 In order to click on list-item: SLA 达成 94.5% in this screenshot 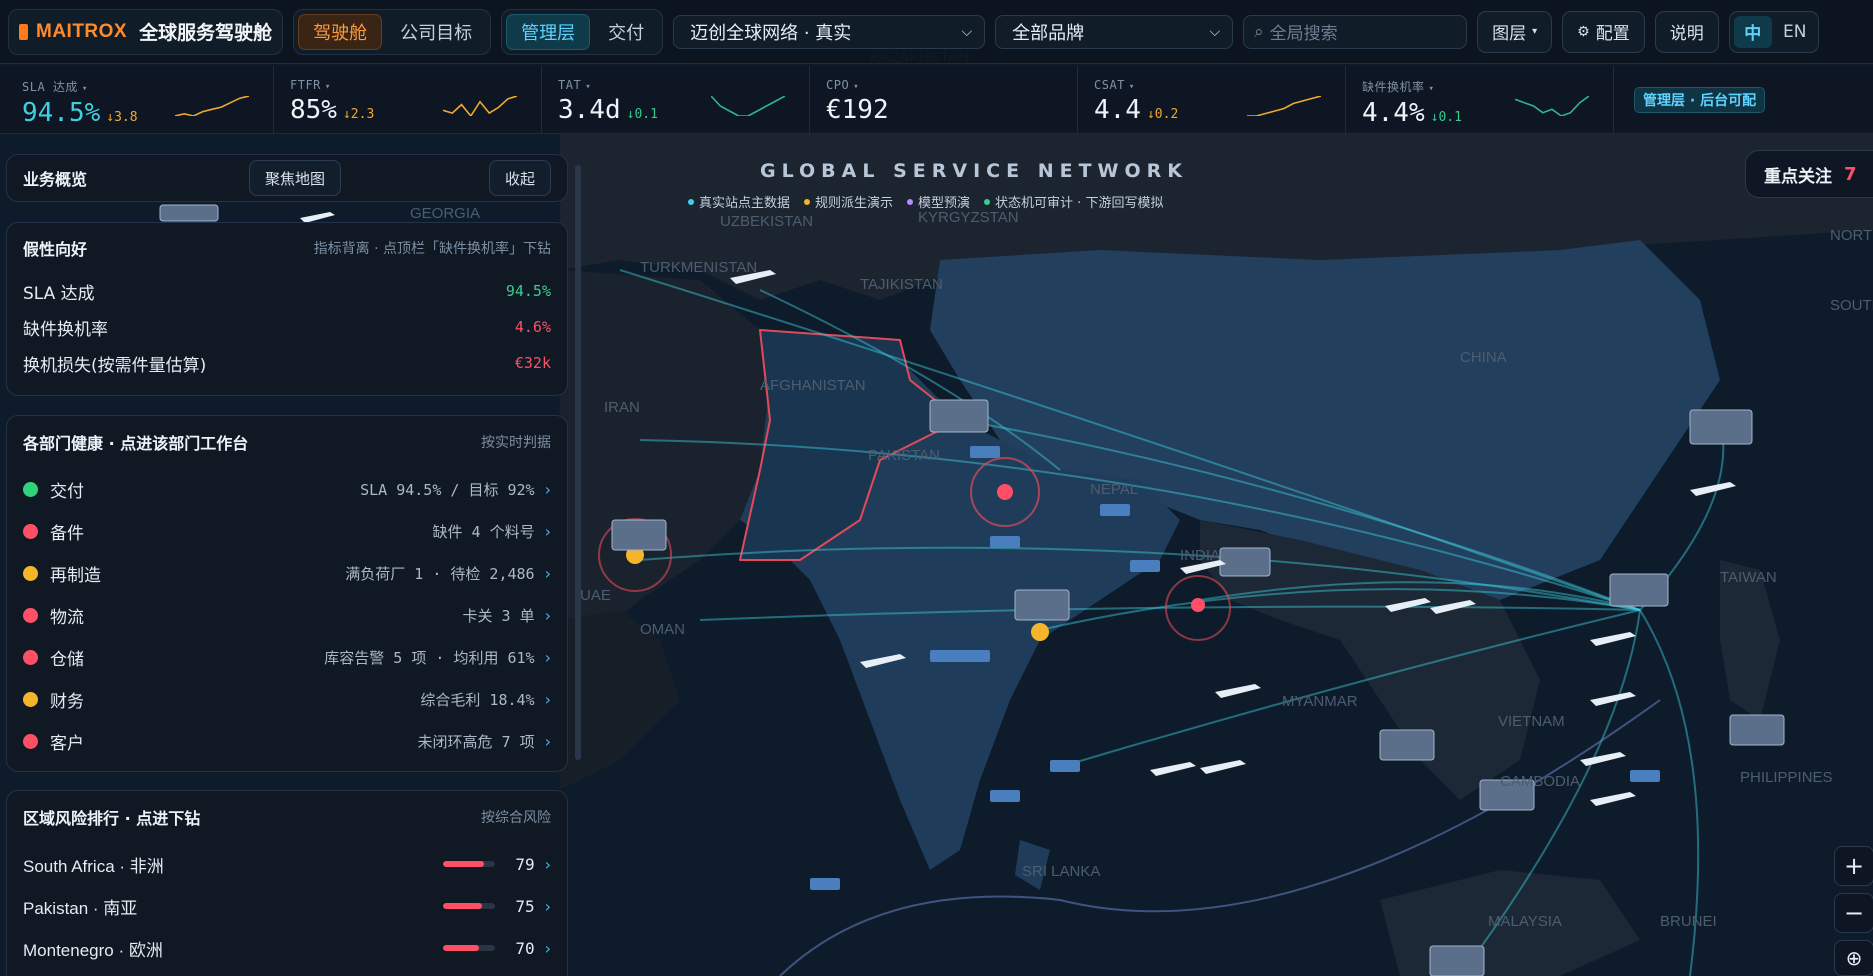, I will do `click(287, 293)`.